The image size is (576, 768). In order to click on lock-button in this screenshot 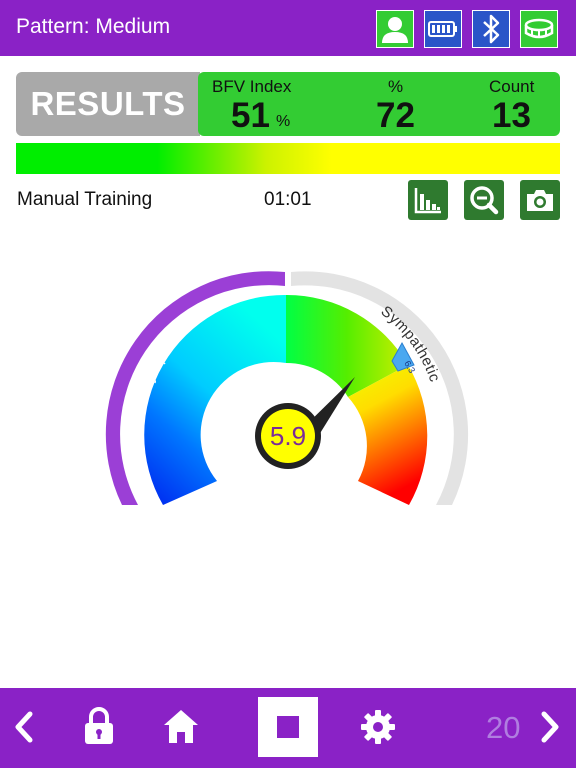, I will do `click(99, 726)`.